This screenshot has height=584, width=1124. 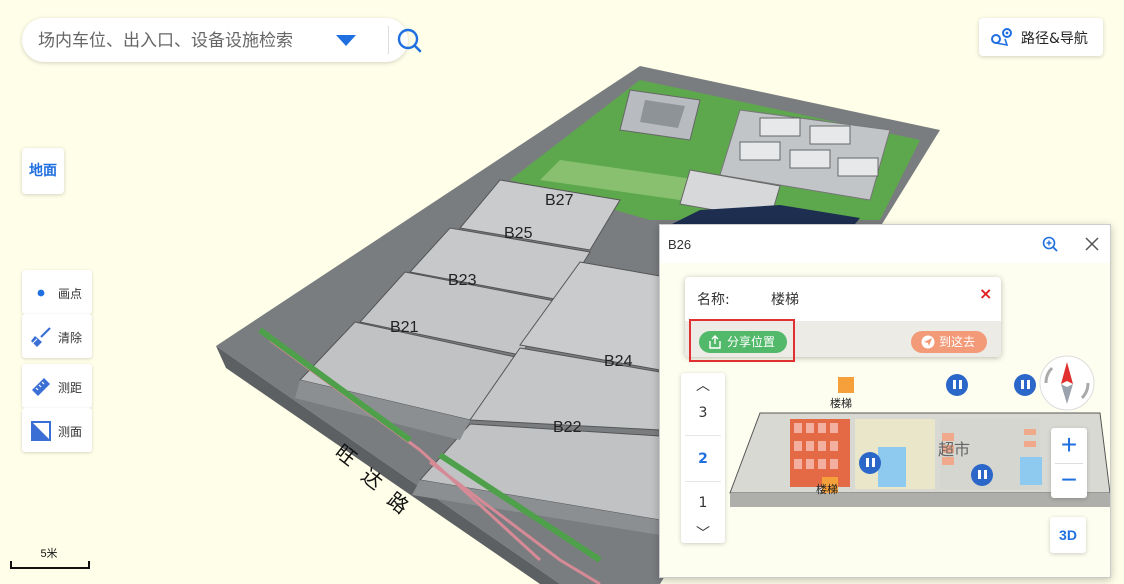 I want to click on zoom-in-button: +, so click(x=1069, y=445).